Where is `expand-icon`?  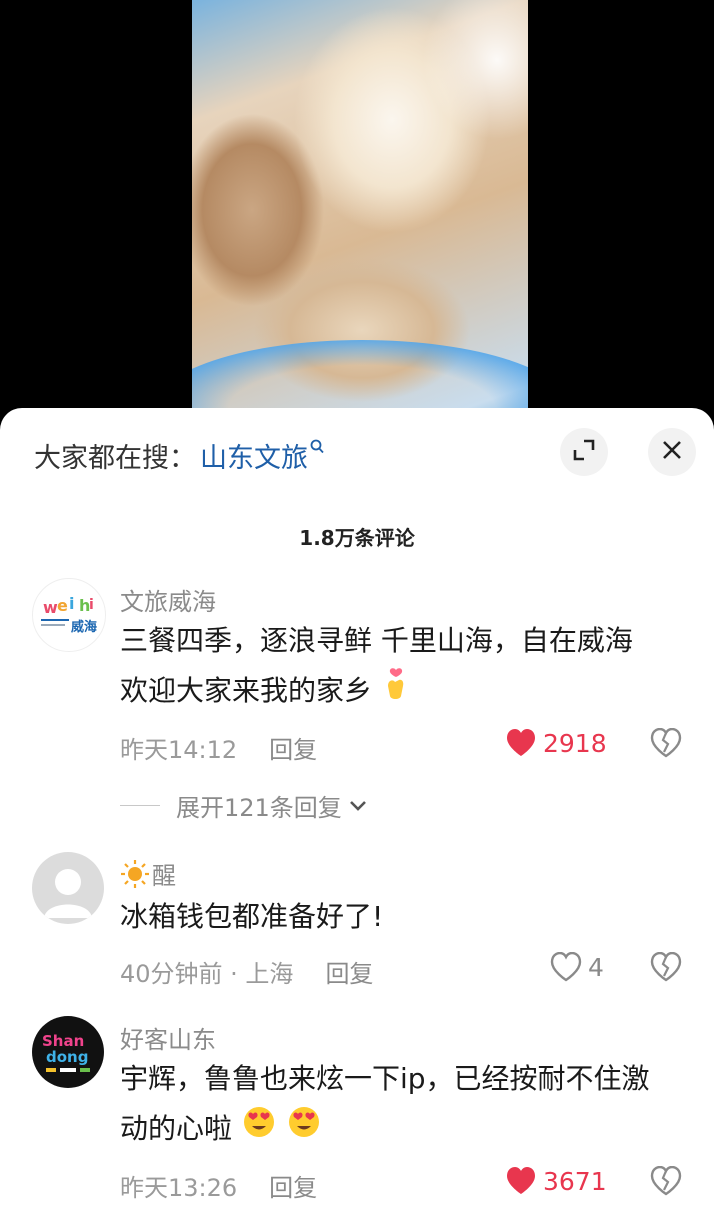 expand-icon is located at coordinates (584, 452).